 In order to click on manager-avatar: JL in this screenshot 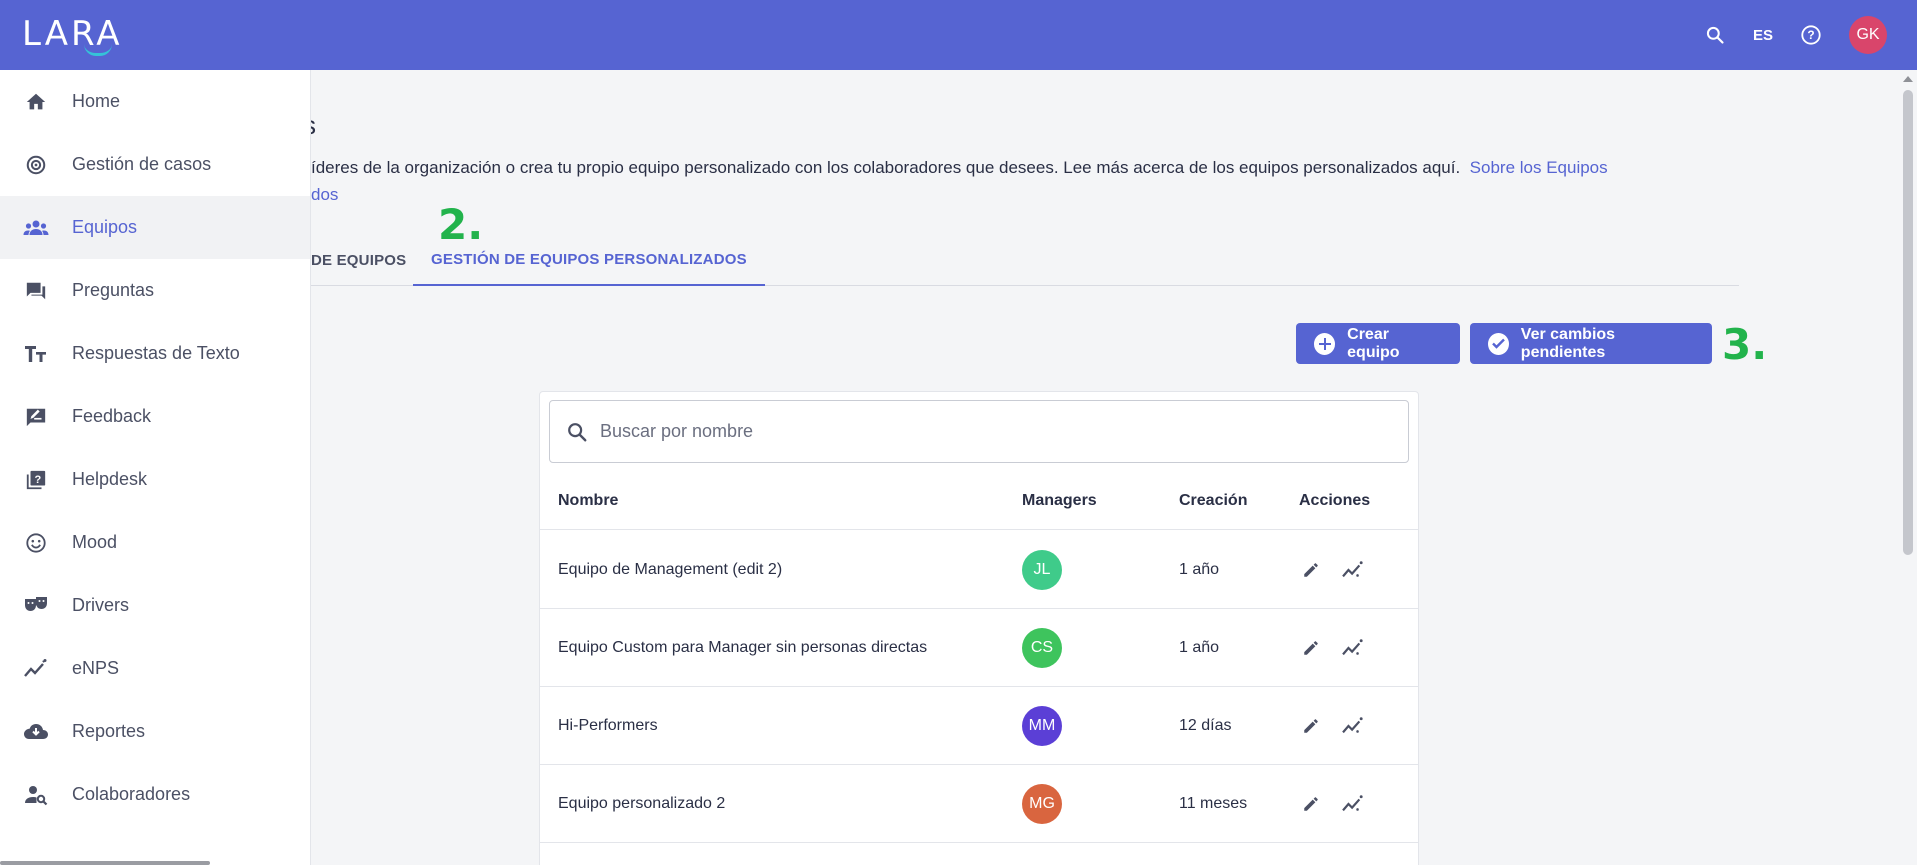, I will do `click(1042, 570)`.